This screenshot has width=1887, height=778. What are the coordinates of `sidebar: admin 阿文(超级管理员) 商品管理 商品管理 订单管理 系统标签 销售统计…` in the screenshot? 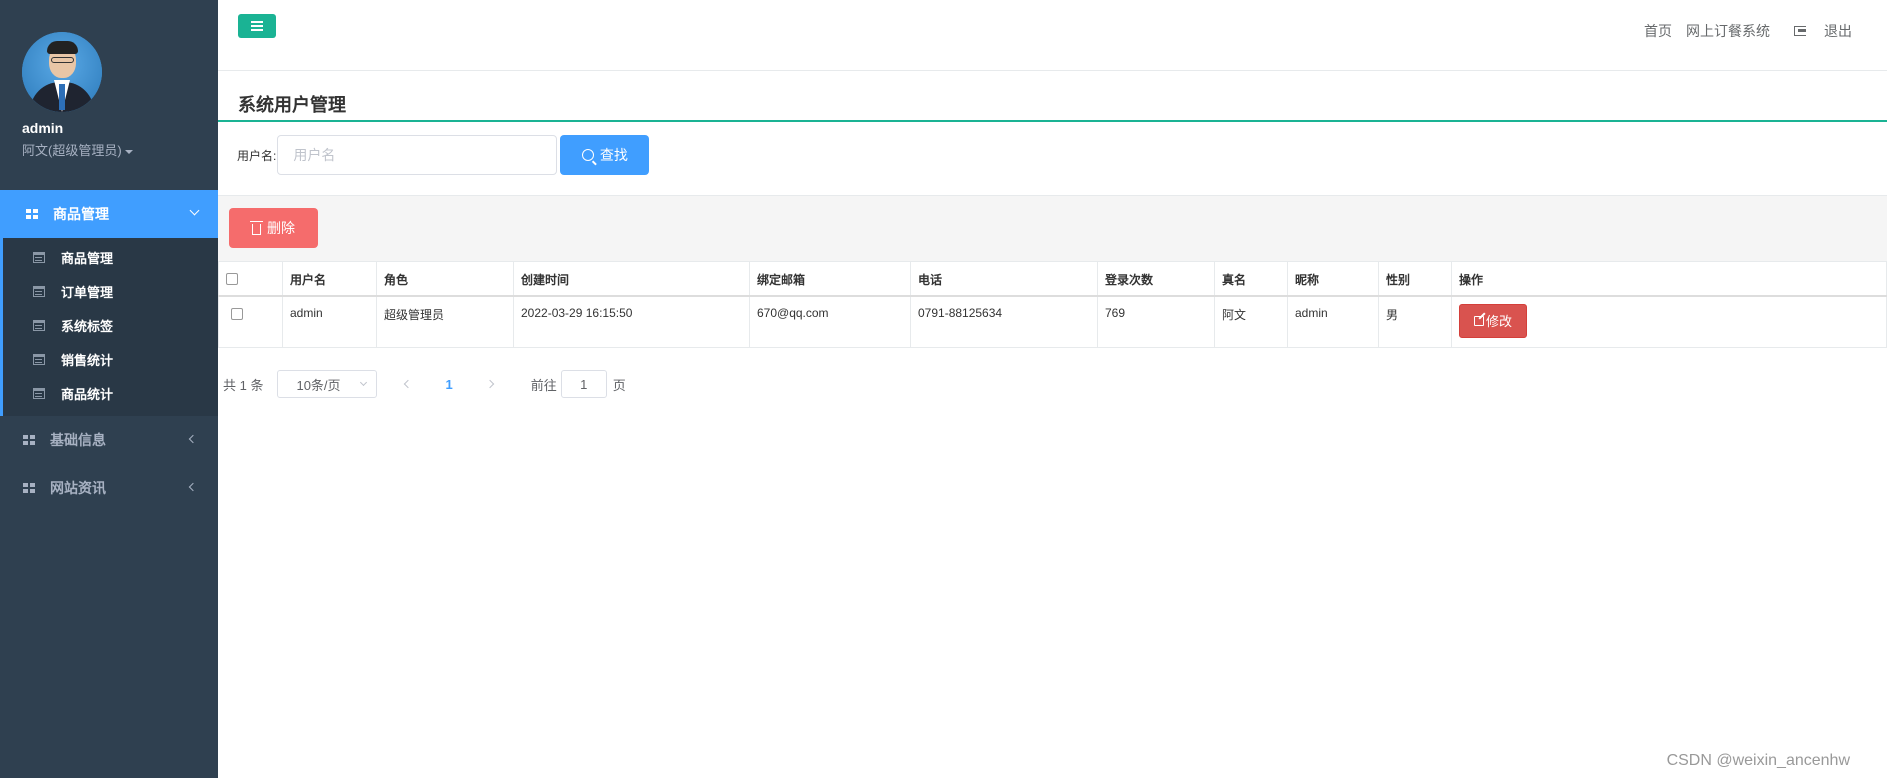 It's located at (109, 389).